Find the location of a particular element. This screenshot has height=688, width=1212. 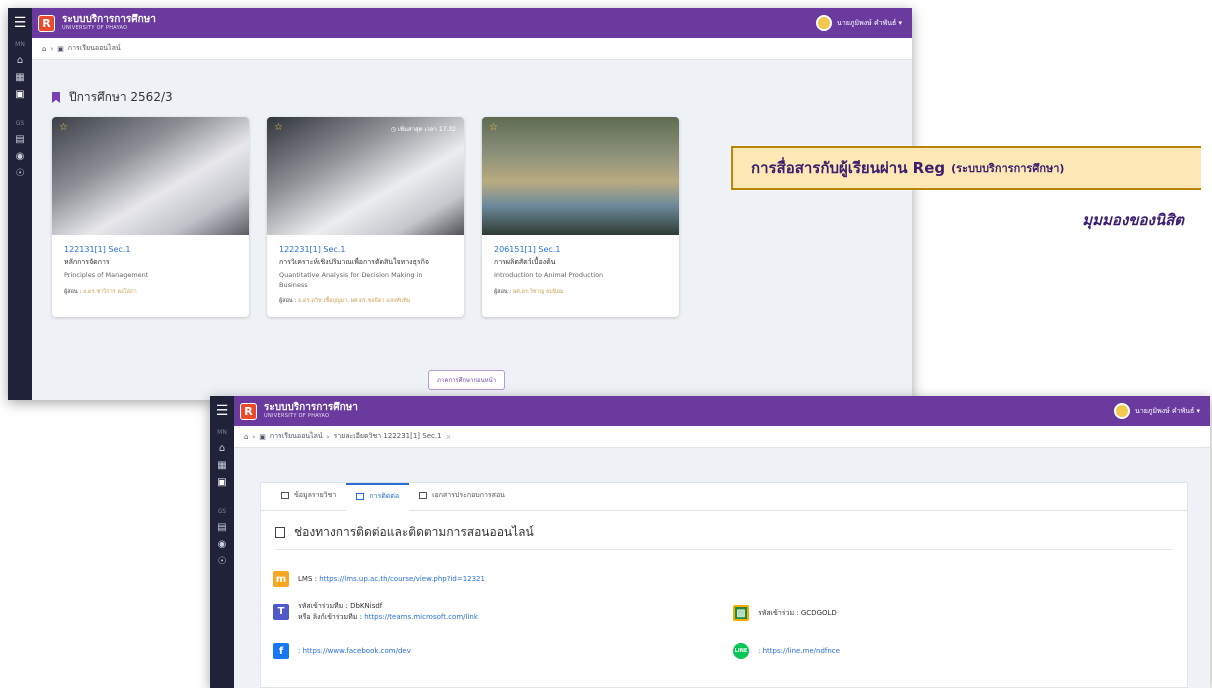

teams-code: รหัสเข้าร่วมทีม : DbKNisdf is located at coordinates (340, 606).